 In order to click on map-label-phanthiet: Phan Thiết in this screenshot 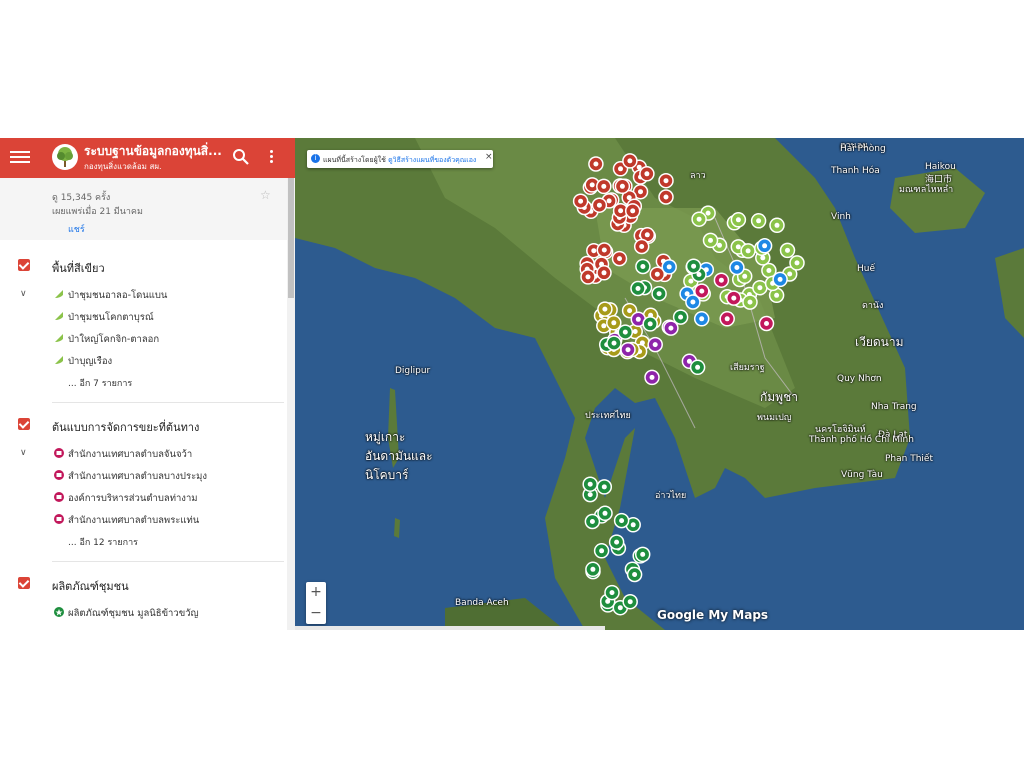, I will do `click(909, 459)`.